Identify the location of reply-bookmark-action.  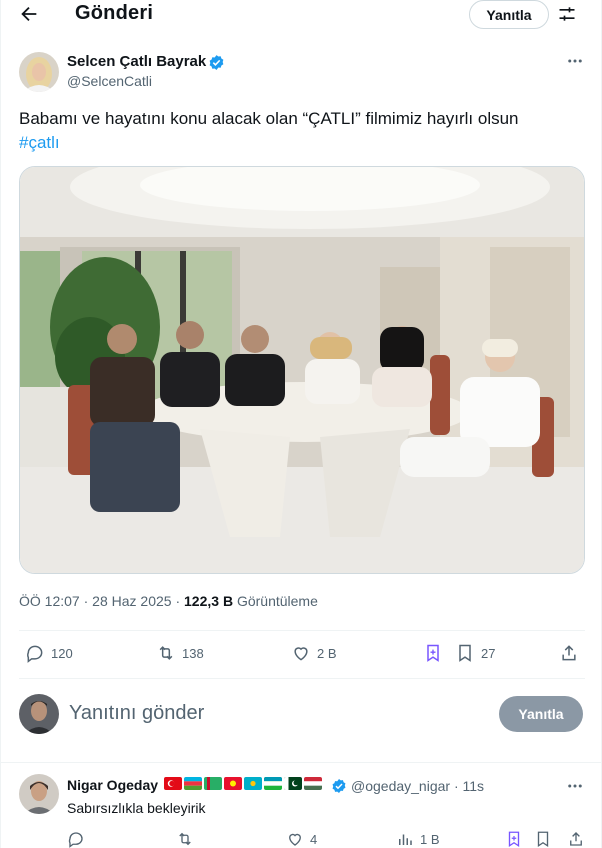
(543, 839).